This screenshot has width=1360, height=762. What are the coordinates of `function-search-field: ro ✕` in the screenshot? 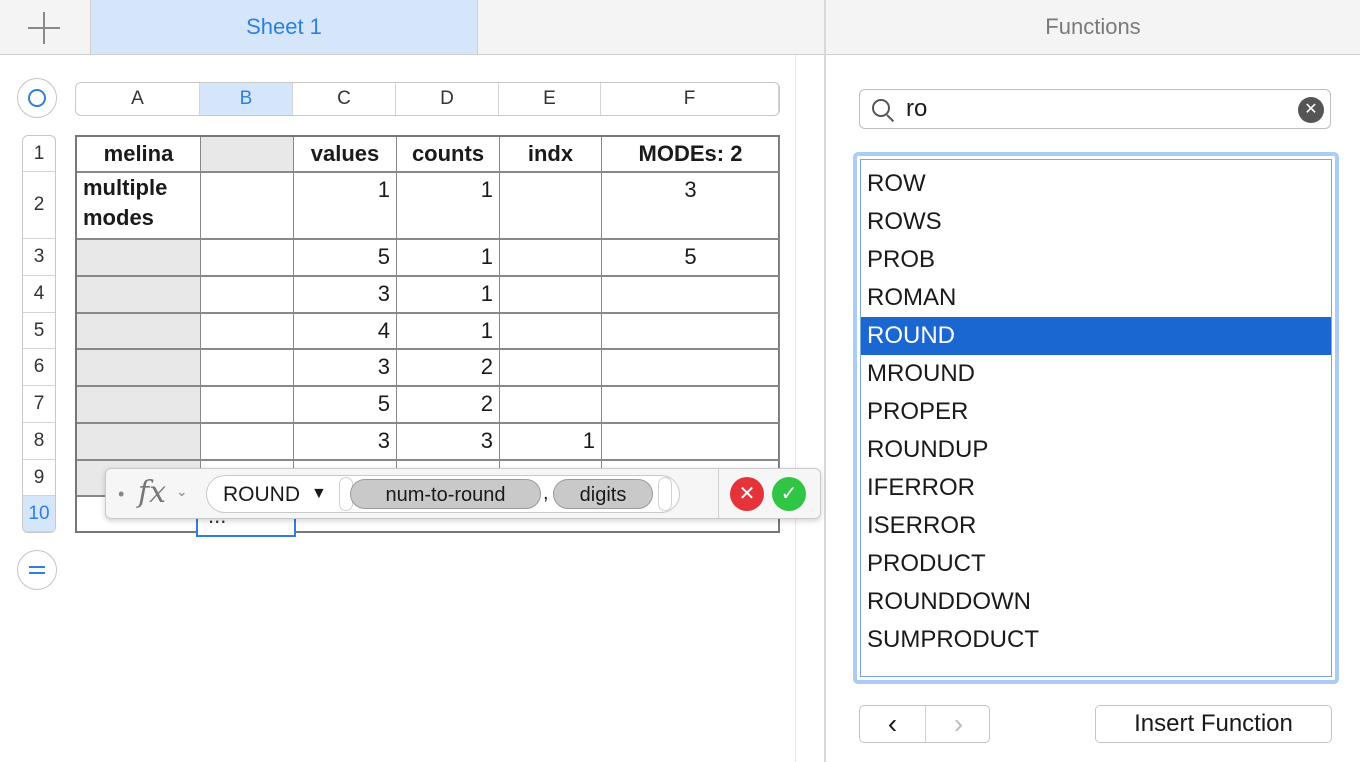 It's located at (1095, 109).